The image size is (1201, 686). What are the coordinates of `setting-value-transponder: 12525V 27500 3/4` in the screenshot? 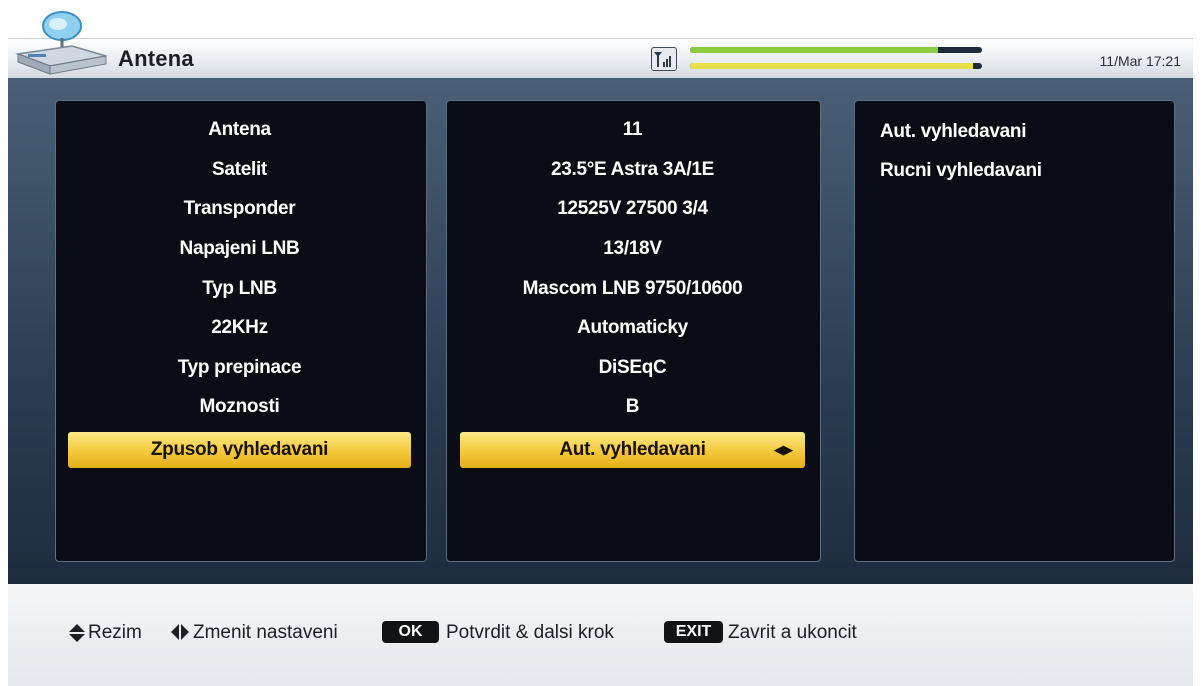 It's located at (632, 209).